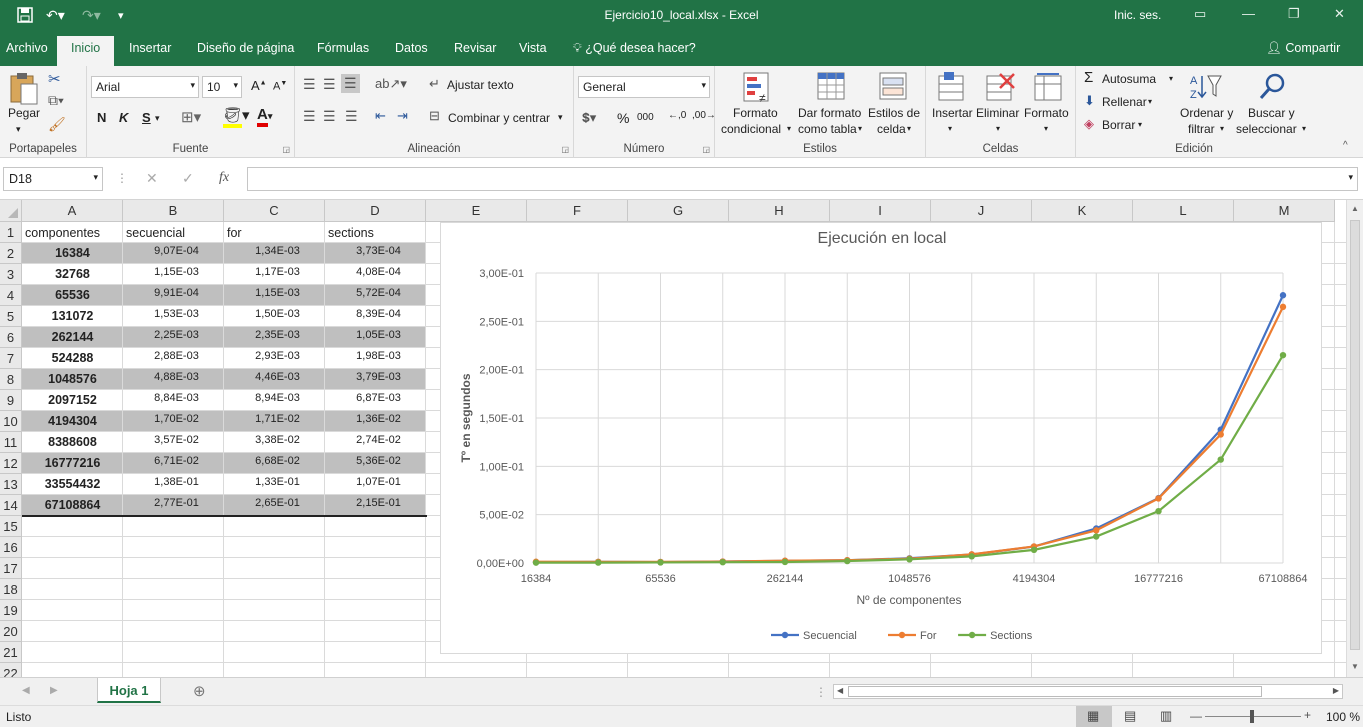 The width and height of the screenshot is (1363, 727). Describe the element at coordinates (264, 116) in the screenshot. I see `font-color-icon: A▾` at that location.